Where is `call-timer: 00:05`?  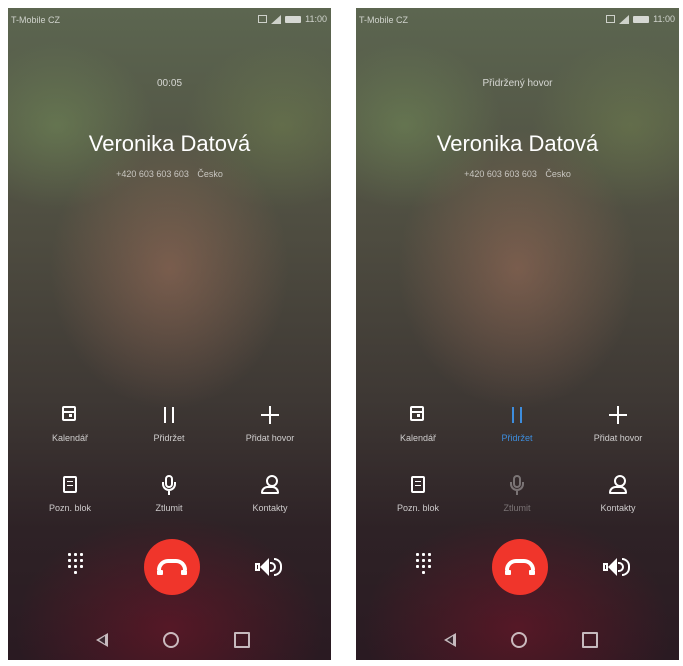
call-timer: 00:05 is located at coordinates (169, 83).